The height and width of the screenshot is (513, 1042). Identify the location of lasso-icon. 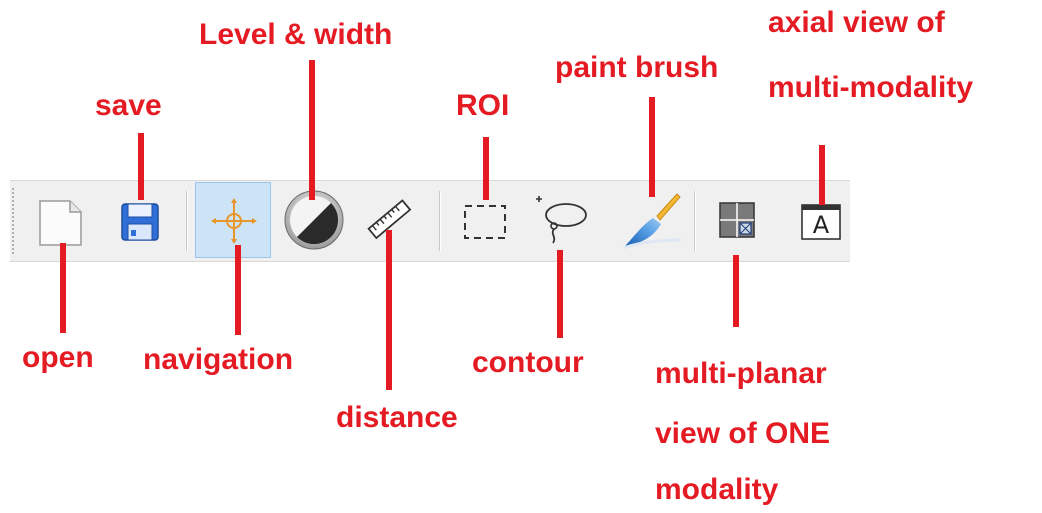
(561, 220).